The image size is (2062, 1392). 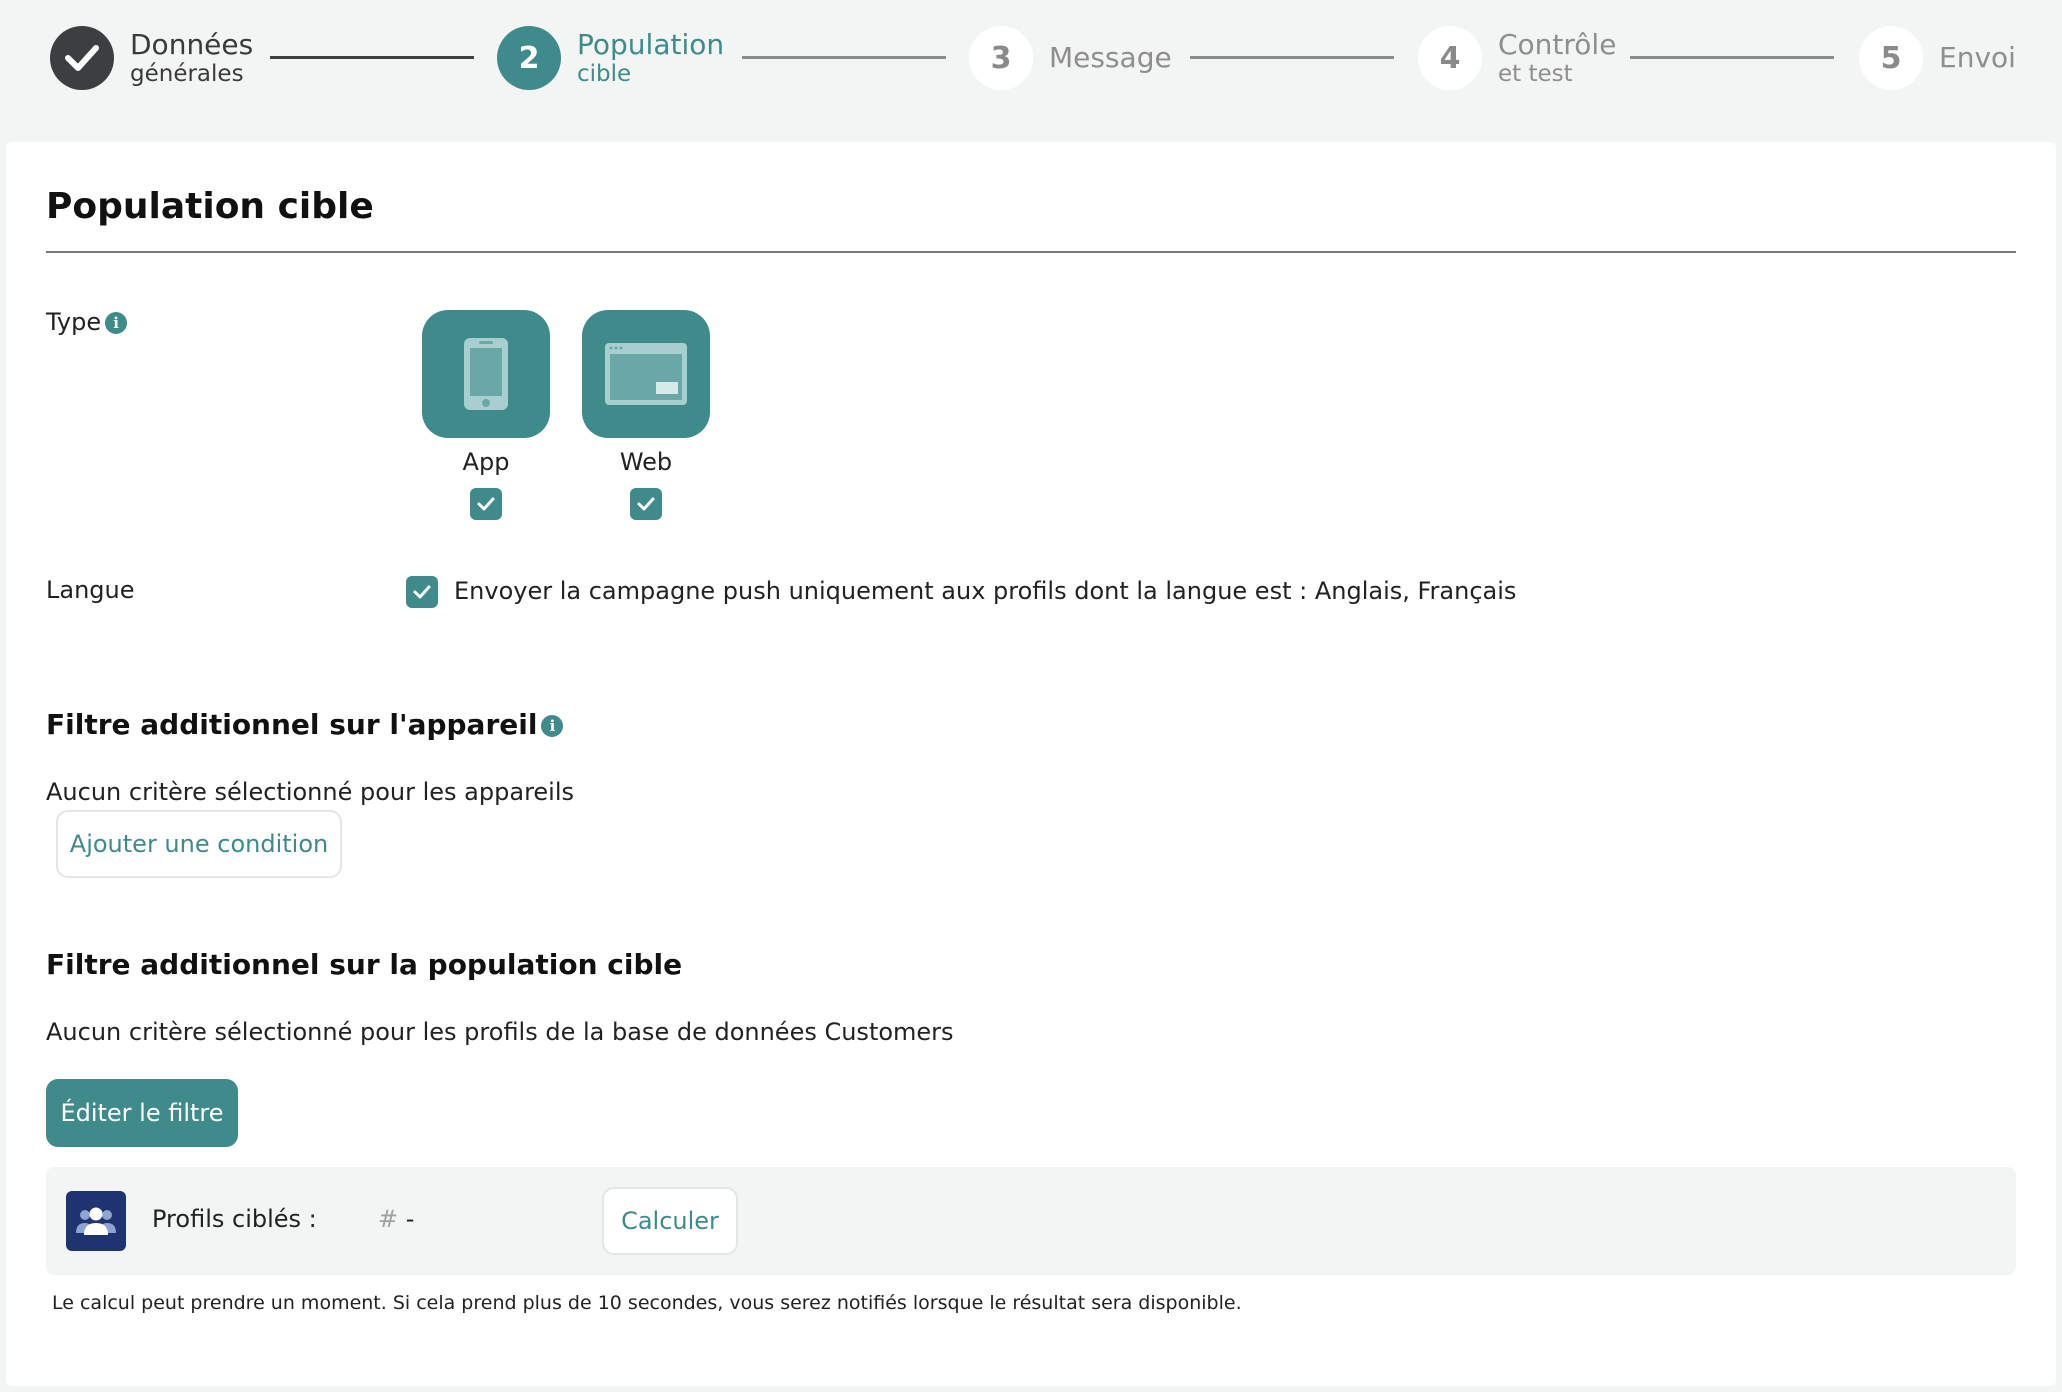 What do you see at coordinates (1891, 58) in the screenshot?
I see `step-number: 5` at bounding box center [1891, 58].